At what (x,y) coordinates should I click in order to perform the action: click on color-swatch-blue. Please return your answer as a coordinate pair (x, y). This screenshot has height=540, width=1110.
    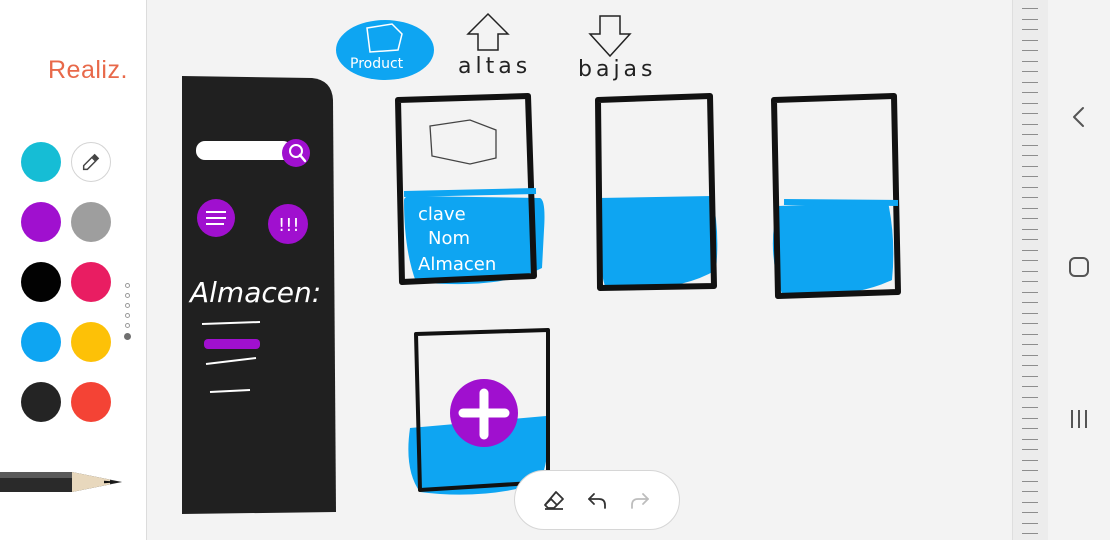
    Looking at the image, I should click on (41, 342).